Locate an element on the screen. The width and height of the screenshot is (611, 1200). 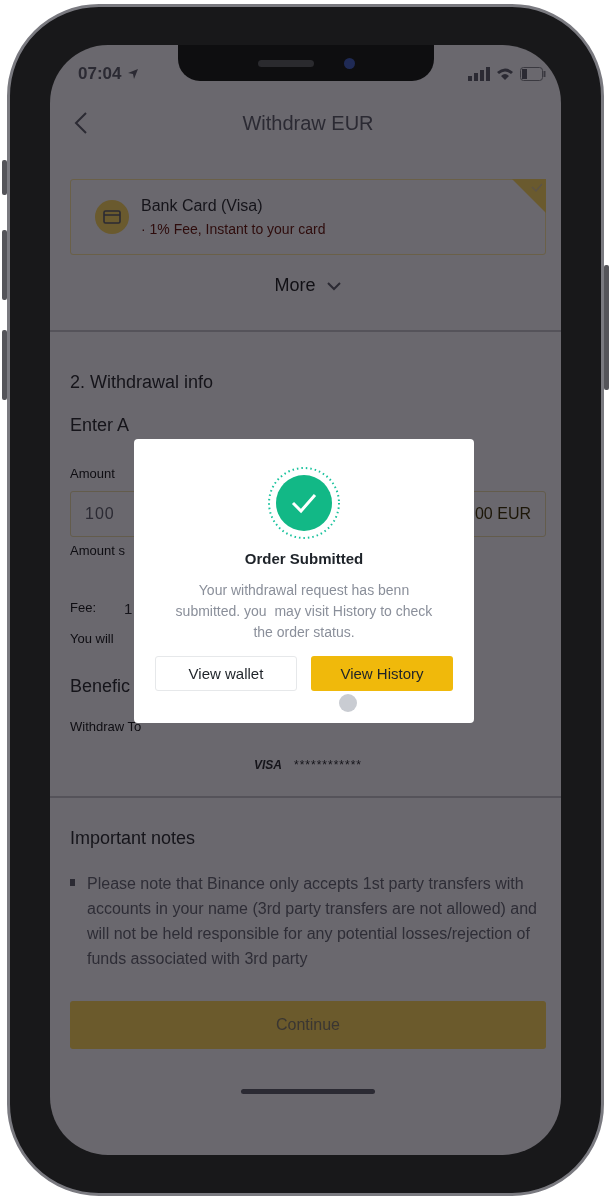
section-heading: Benefic is located at coordinates (100, 686).